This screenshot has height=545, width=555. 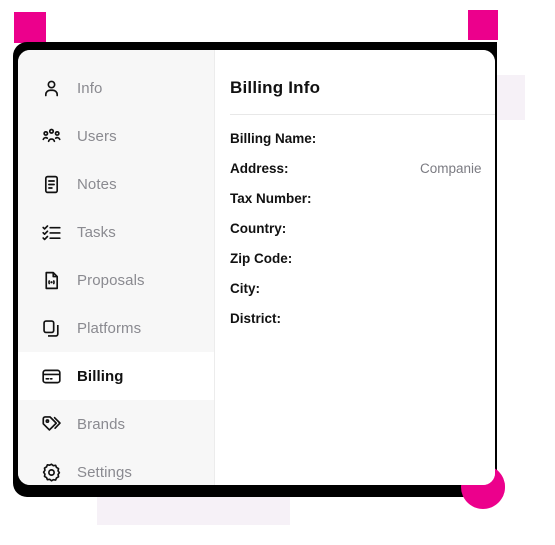 I want to click on sidebar-item-brands: Brands, so click(x=116, y=424).